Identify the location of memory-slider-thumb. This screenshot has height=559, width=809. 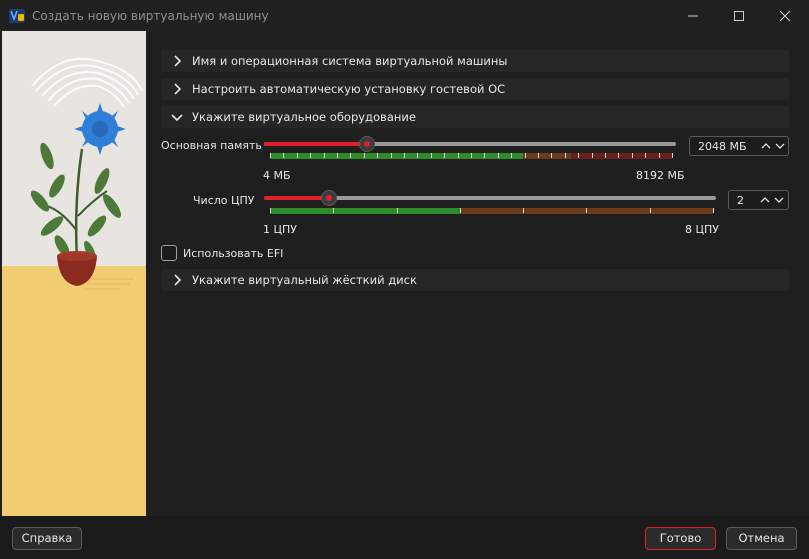
(367, 144).